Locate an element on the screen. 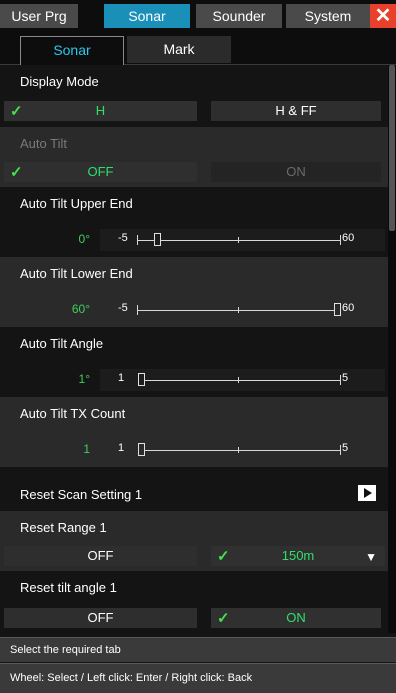 The height and width of the screenshot is (693, 396). close-icon: ✕ is located at coordinates (383, 16).